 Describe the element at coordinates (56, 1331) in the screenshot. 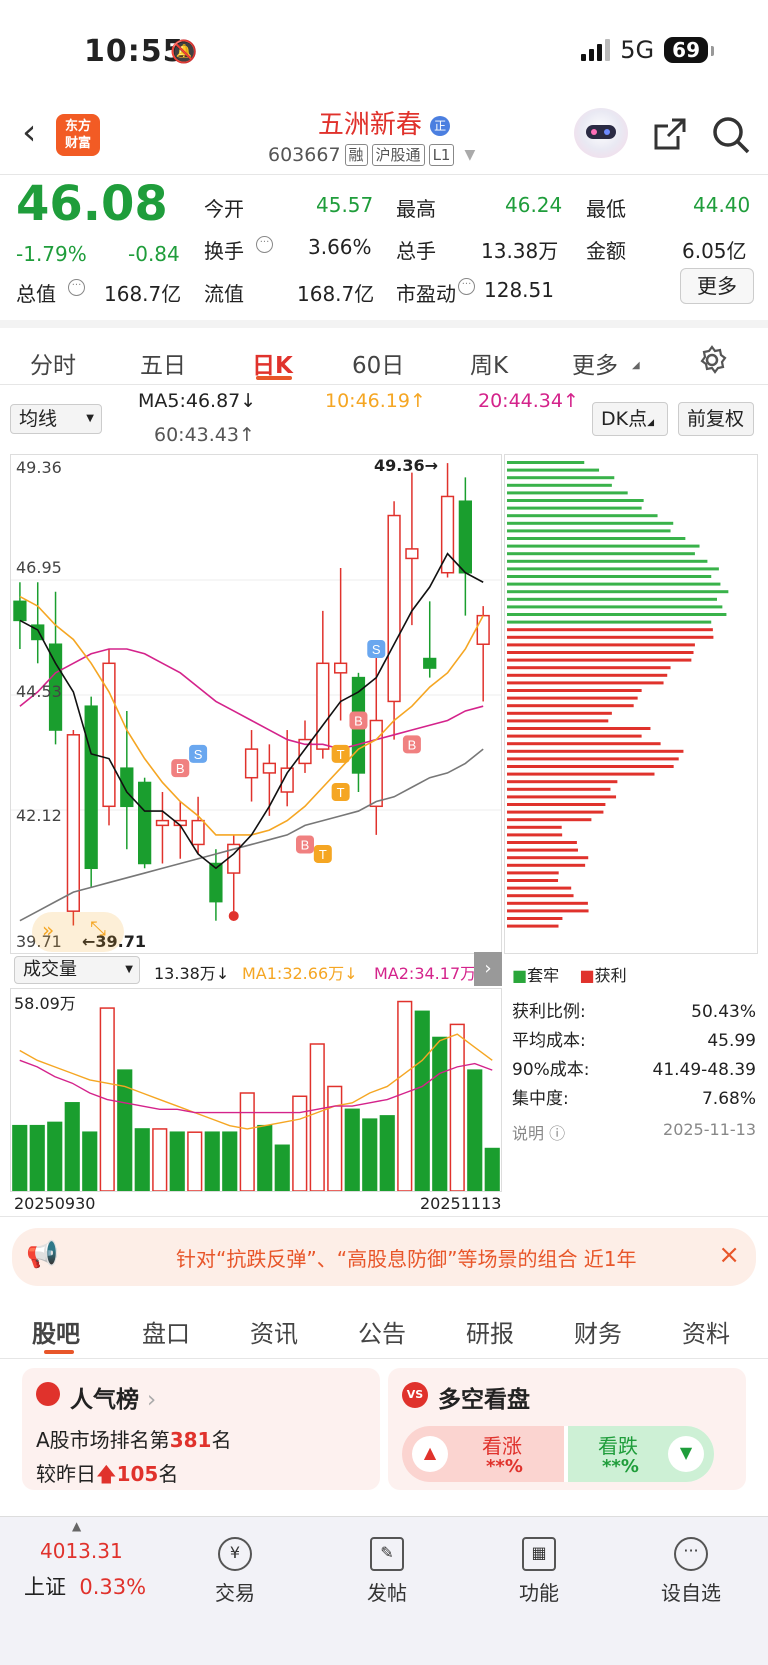

I see `tab-guba: 股吧` at that location.